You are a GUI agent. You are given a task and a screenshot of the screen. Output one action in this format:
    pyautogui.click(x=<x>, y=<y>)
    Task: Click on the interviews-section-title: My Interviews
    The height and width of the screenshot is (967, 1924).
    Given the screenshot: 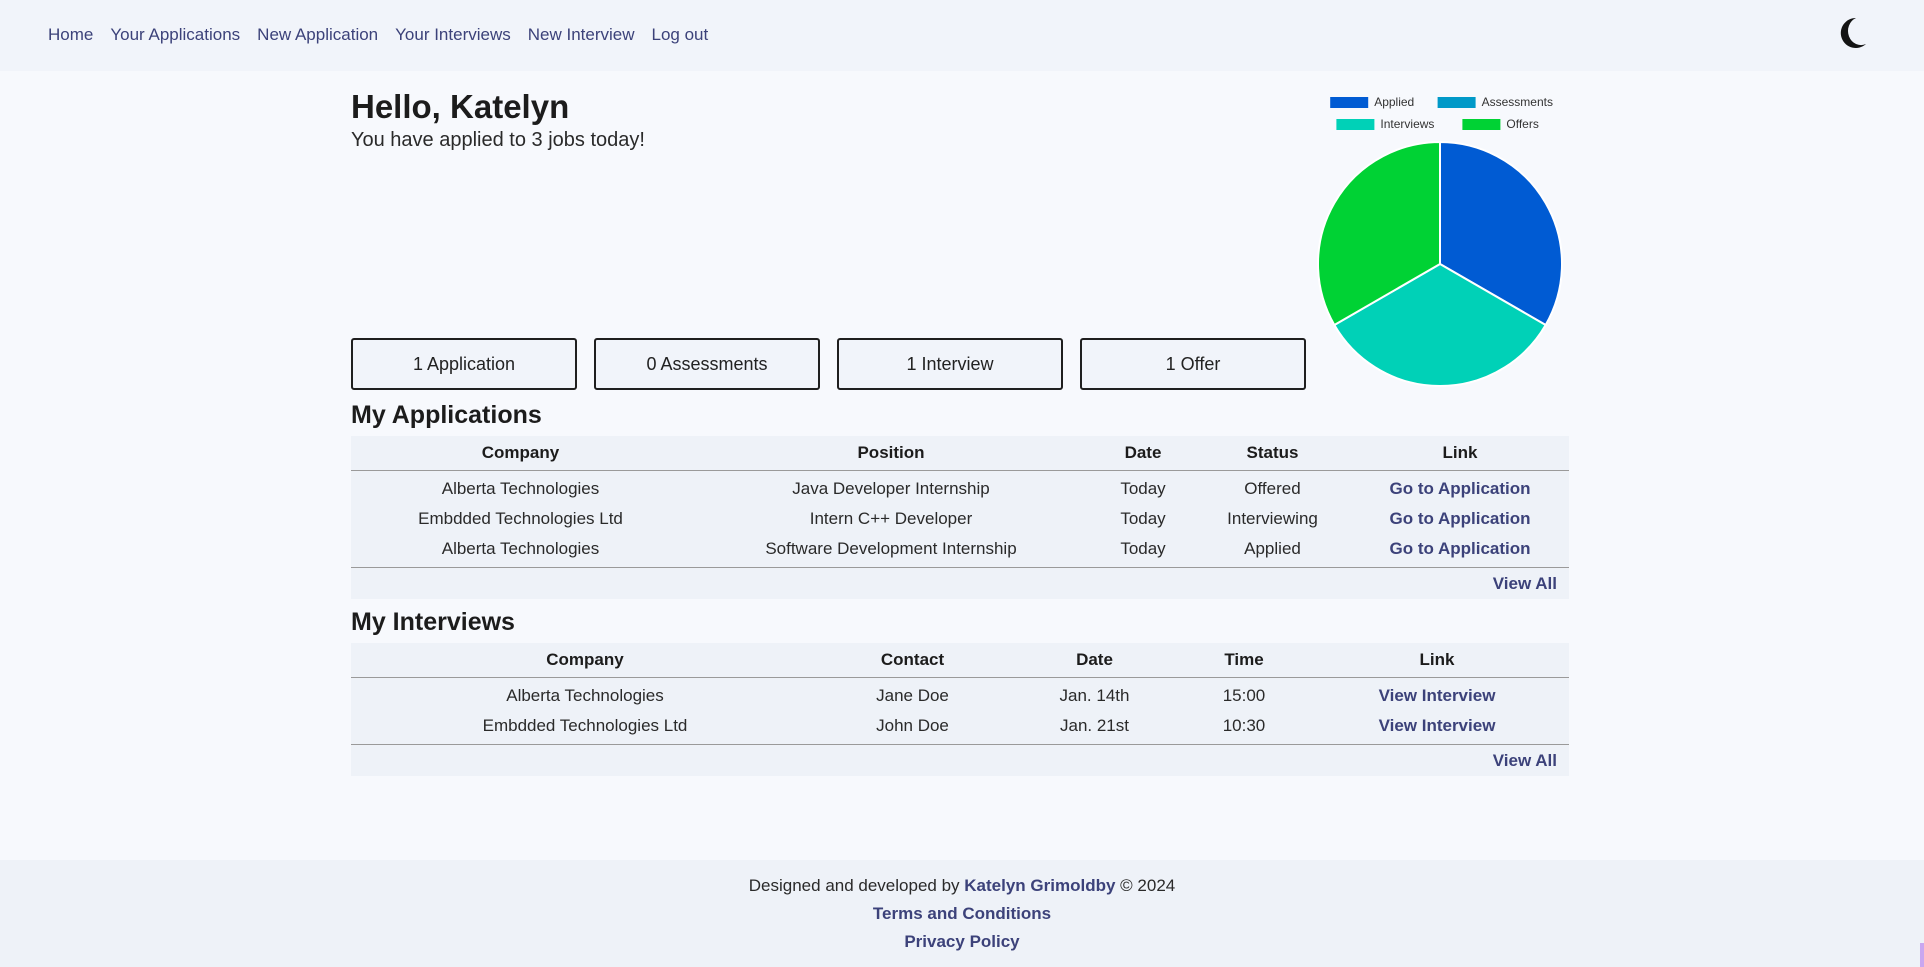 What is the action you would take?
    pyautogui.click(x=433, y=622)
    